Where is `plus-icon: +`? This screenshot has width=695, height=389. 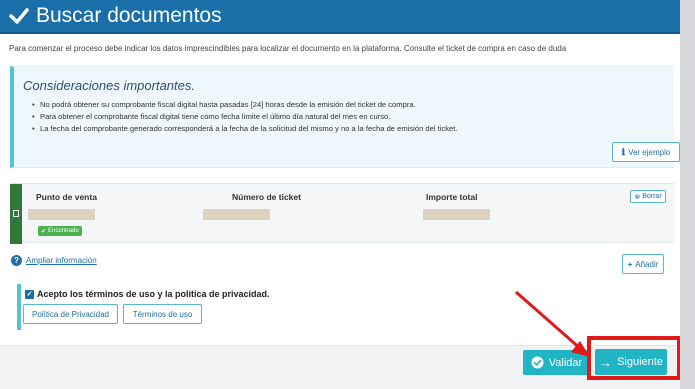
plus-icon: + is located at coordinates (630, 264).